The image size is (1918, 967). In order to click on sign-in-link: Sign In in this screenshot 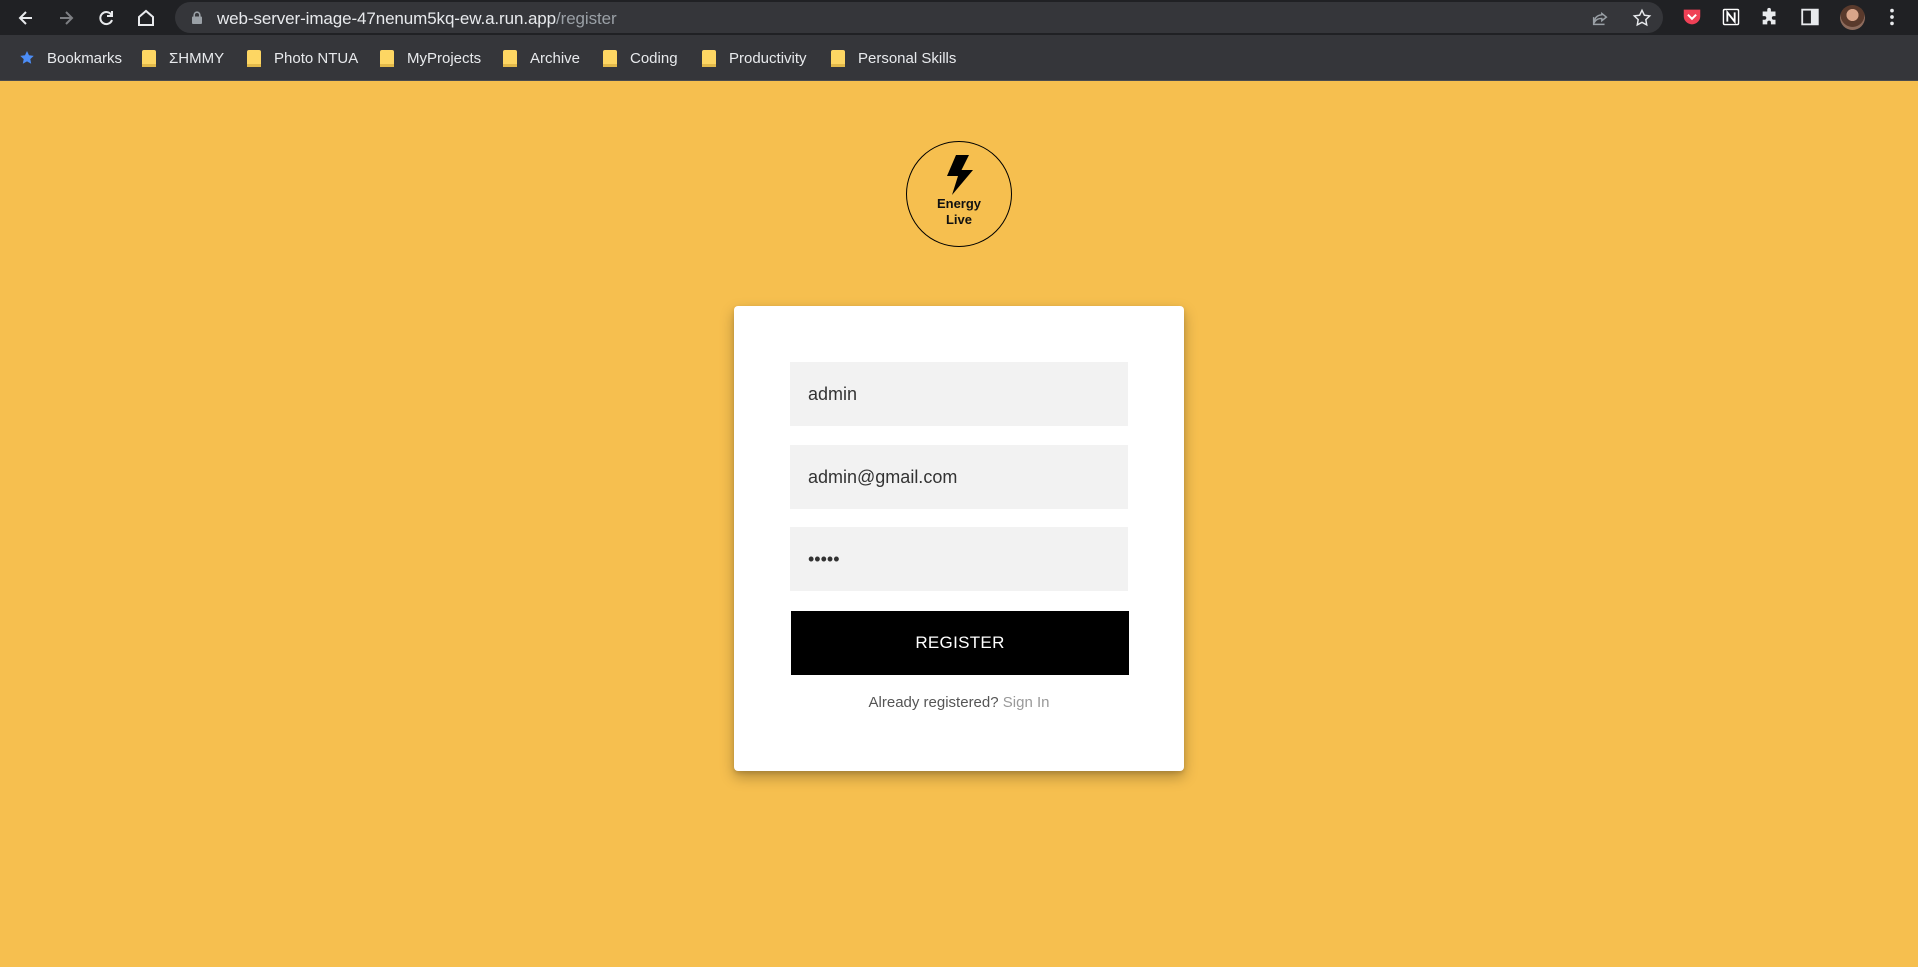, I will do `click(1026, 702)`.